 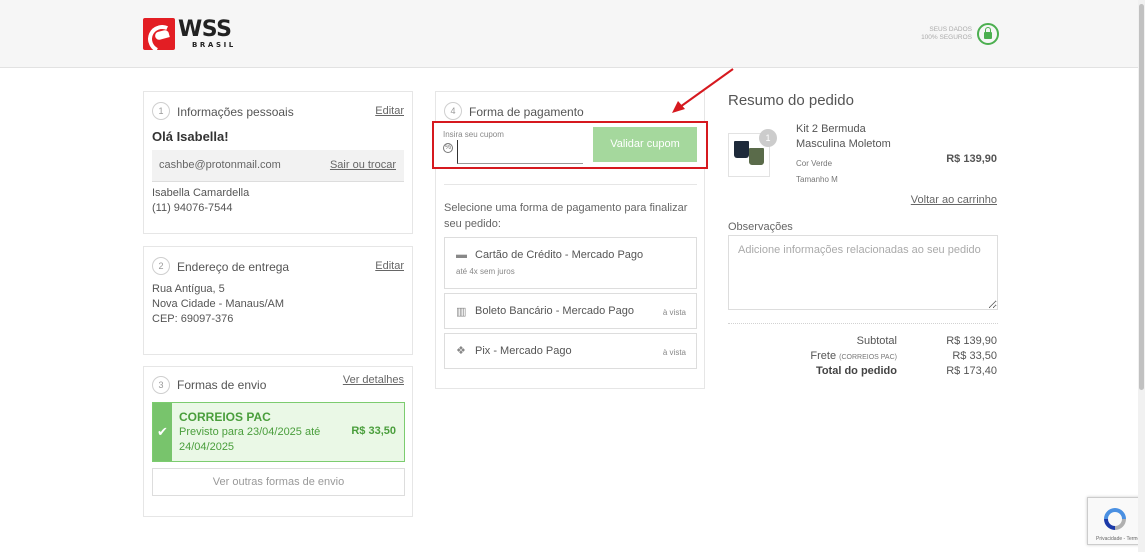 What do you see at coordinates (817, 179) in the screenshot?
I see `product-size: Tamanho M` at bounding box center [817, 179].